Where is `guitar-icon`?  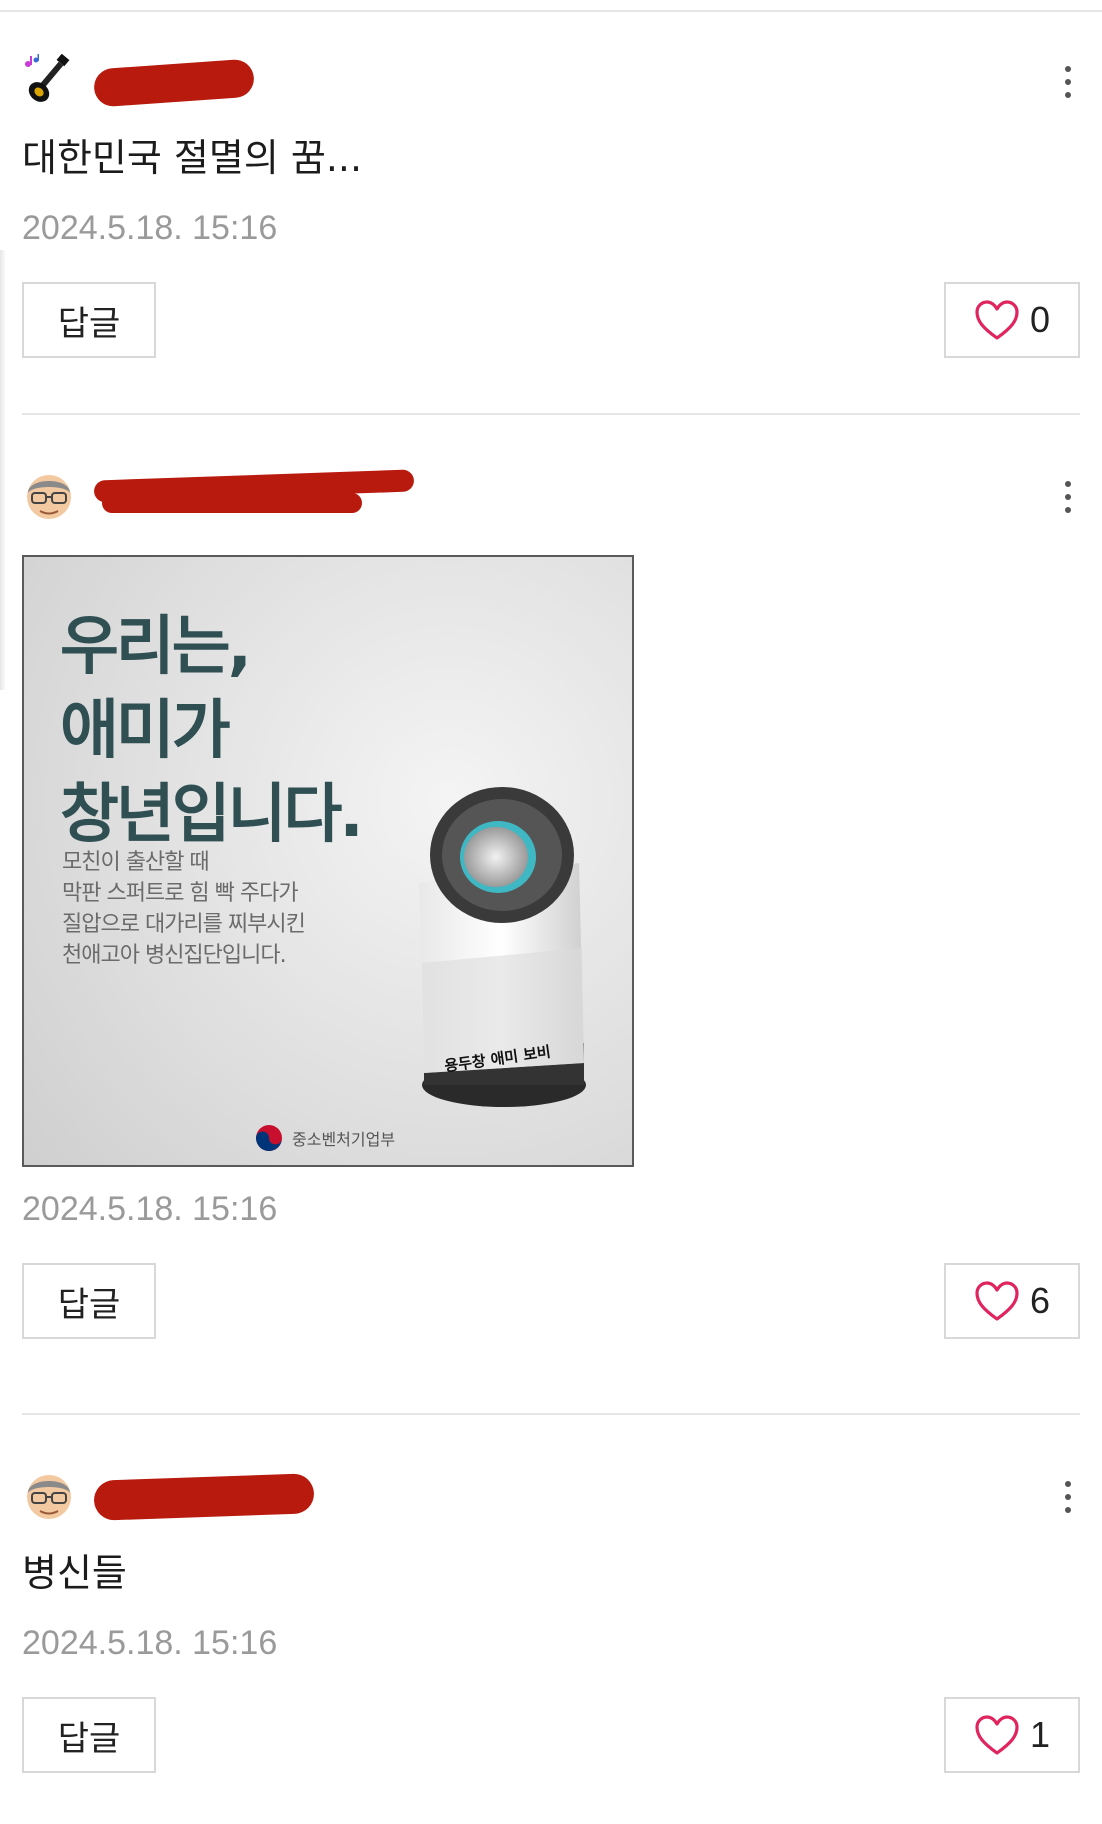 guitar-icon is located at coordinates (49, 81).